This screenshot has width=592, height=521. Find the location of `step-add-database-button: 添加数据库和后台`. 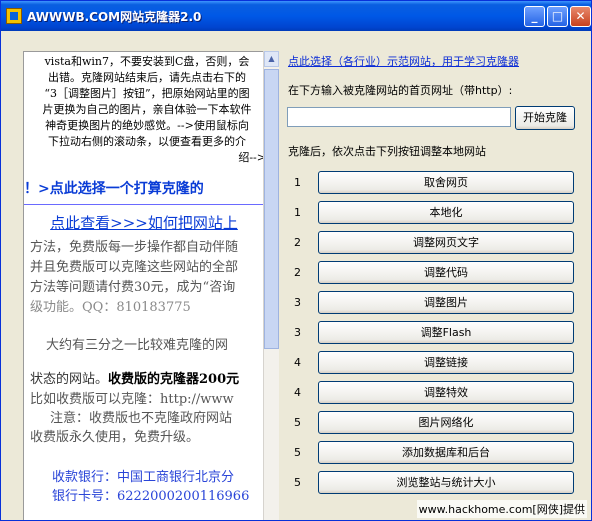

step-add-database-button: 添加数据库和后台 is located at coordinates (446, 452).